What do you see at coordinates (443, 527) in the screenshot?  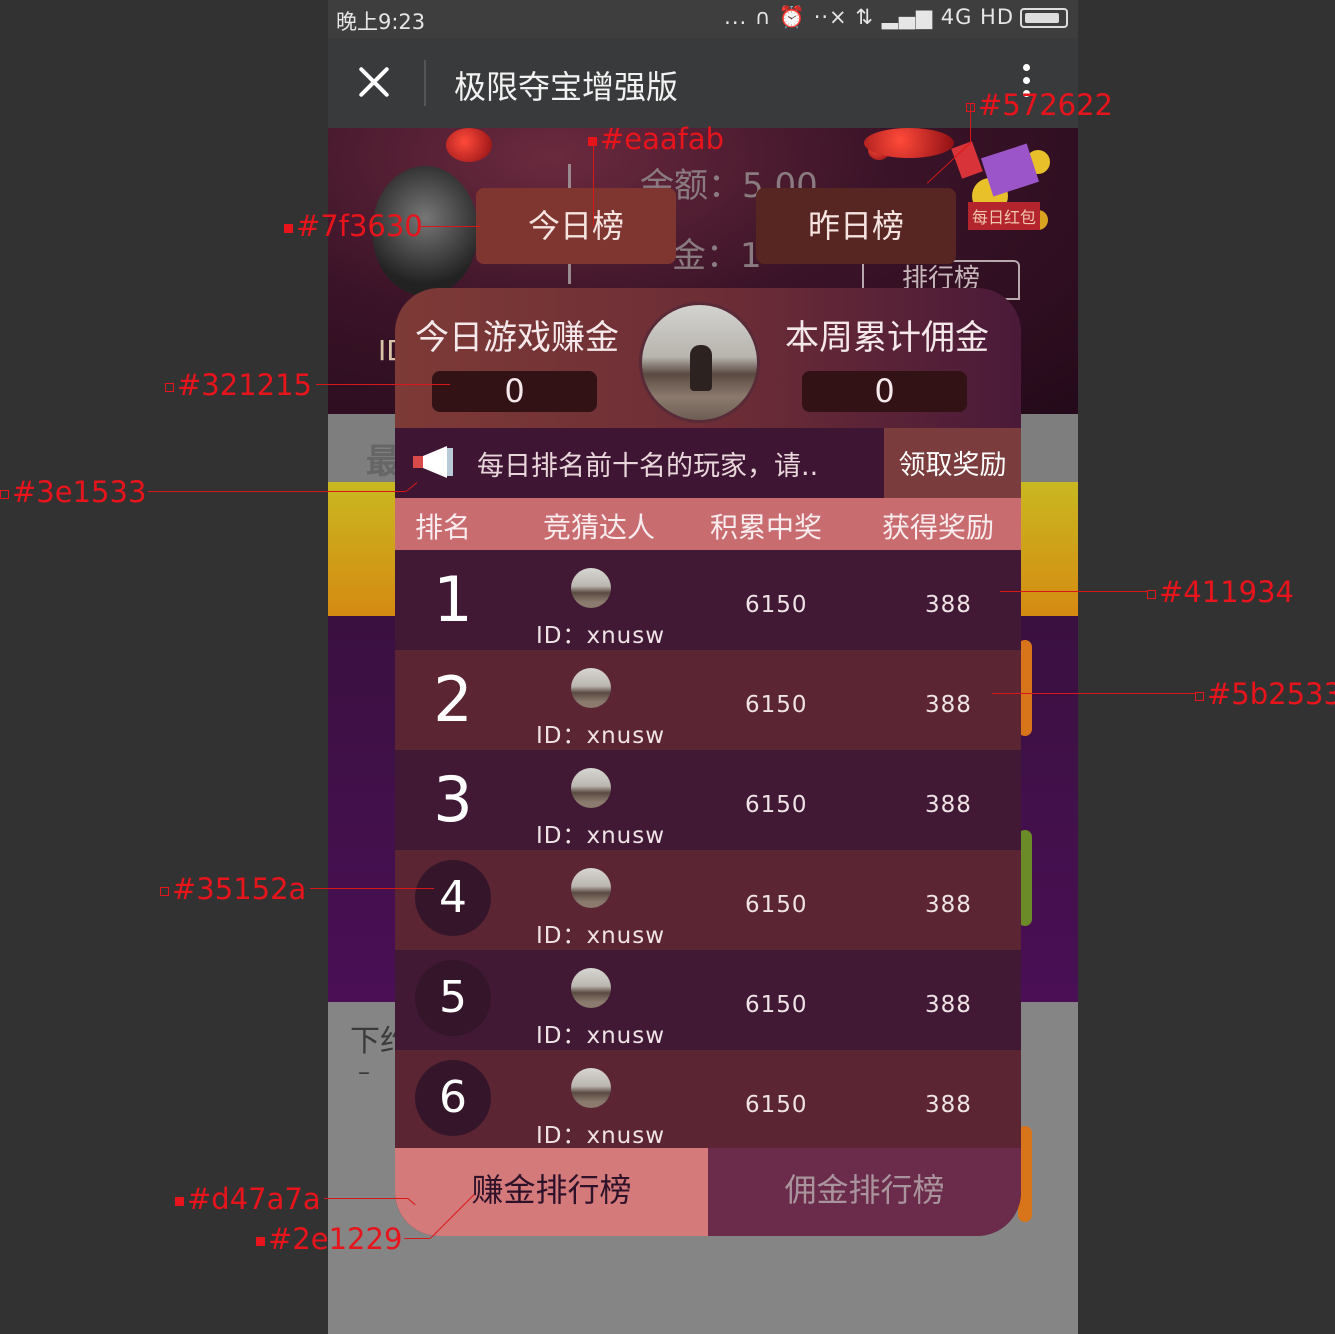 I see `column-header-rank: 排名` at bounding box center [443, 527].